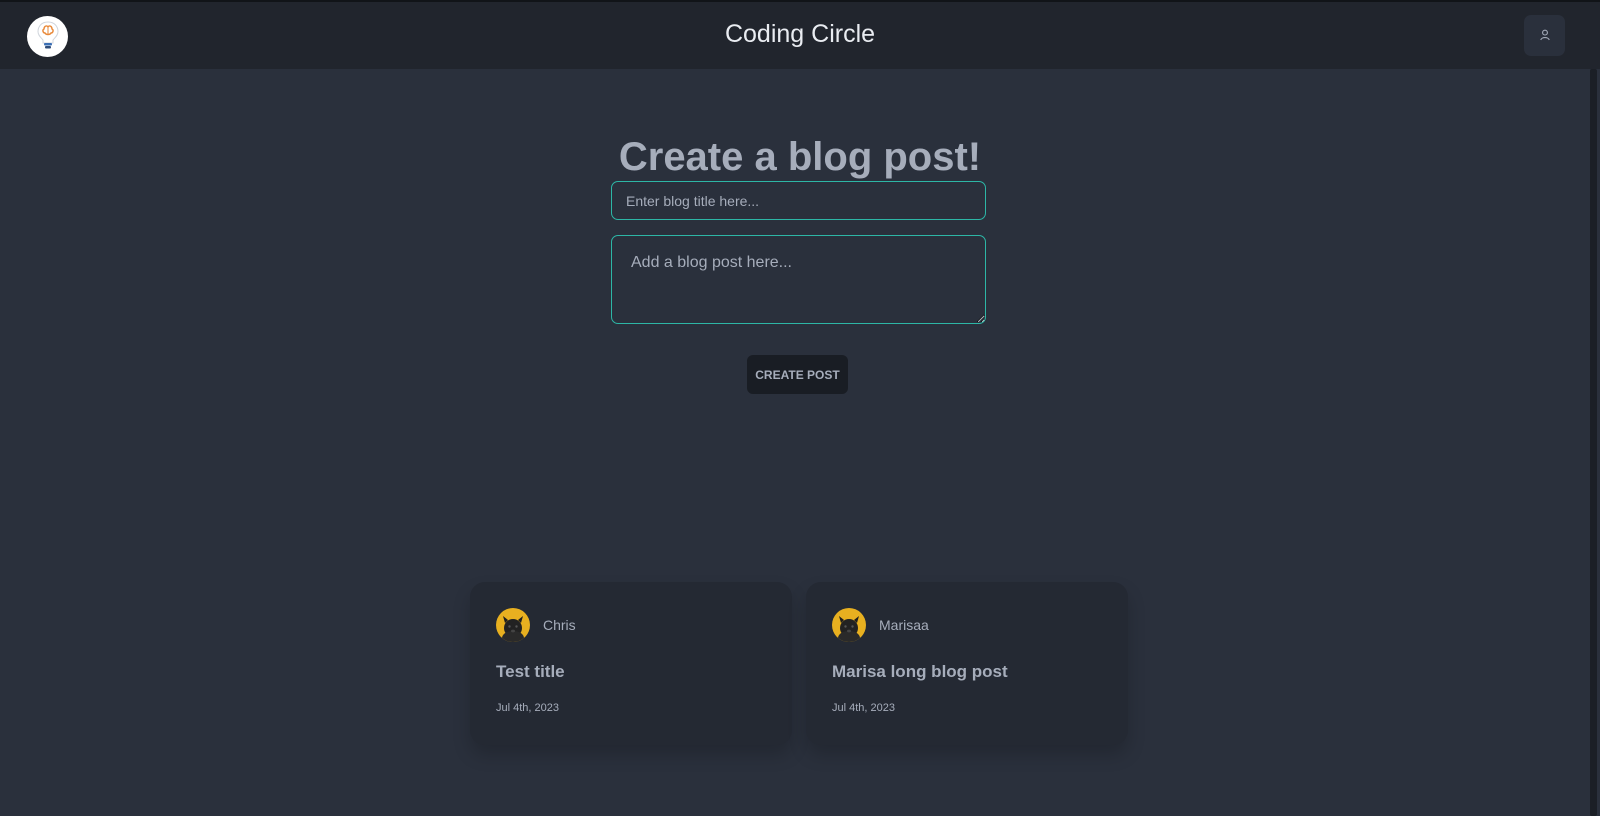 The image size is (1600, 816). What do you see at coordinates (800, 156) in the screenshot?
I see `page-heading: Create a blog post!` at bounding box center [800, 156].